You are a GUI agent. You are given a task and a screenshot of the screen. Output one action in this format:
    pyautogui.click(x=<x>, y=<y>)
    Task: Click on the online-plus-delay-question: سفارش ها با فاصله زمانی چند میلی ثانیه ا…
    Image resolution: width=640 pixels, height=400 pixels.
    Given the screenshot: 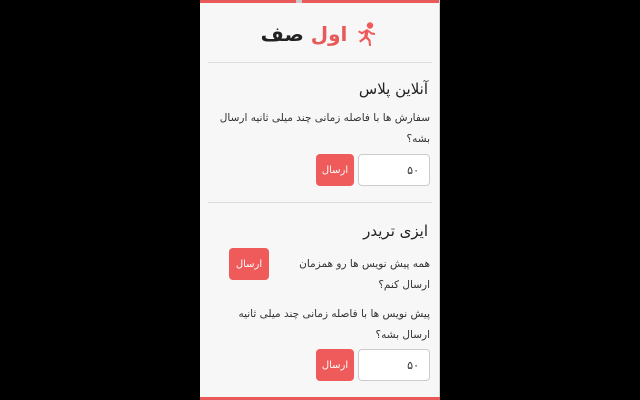 What is the action you would take?
    pyautogui.click(x=324, y=128)
    